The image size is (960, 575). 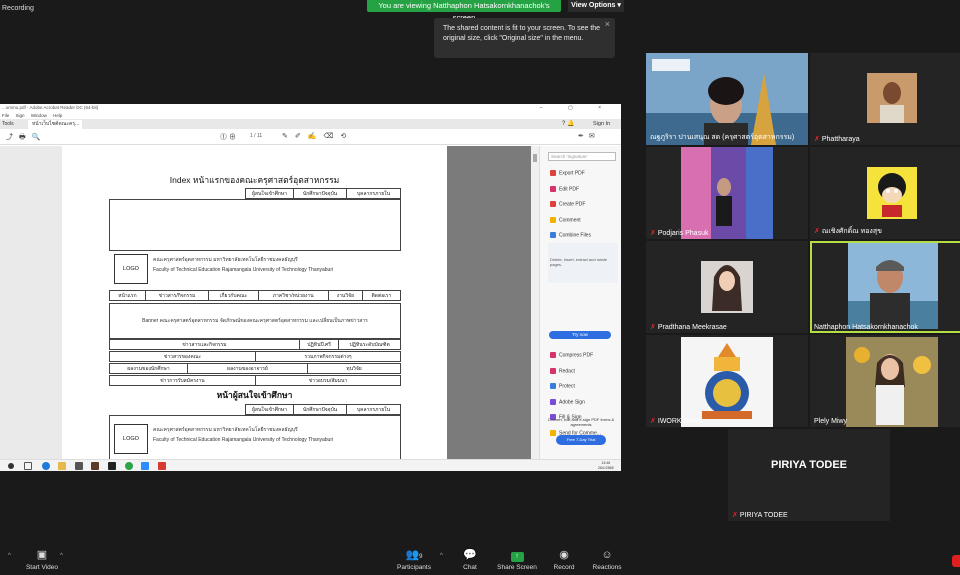 I want to click on participant-name: Natthaphon Hatsakornkhanachok, so click(x=866, y=327).